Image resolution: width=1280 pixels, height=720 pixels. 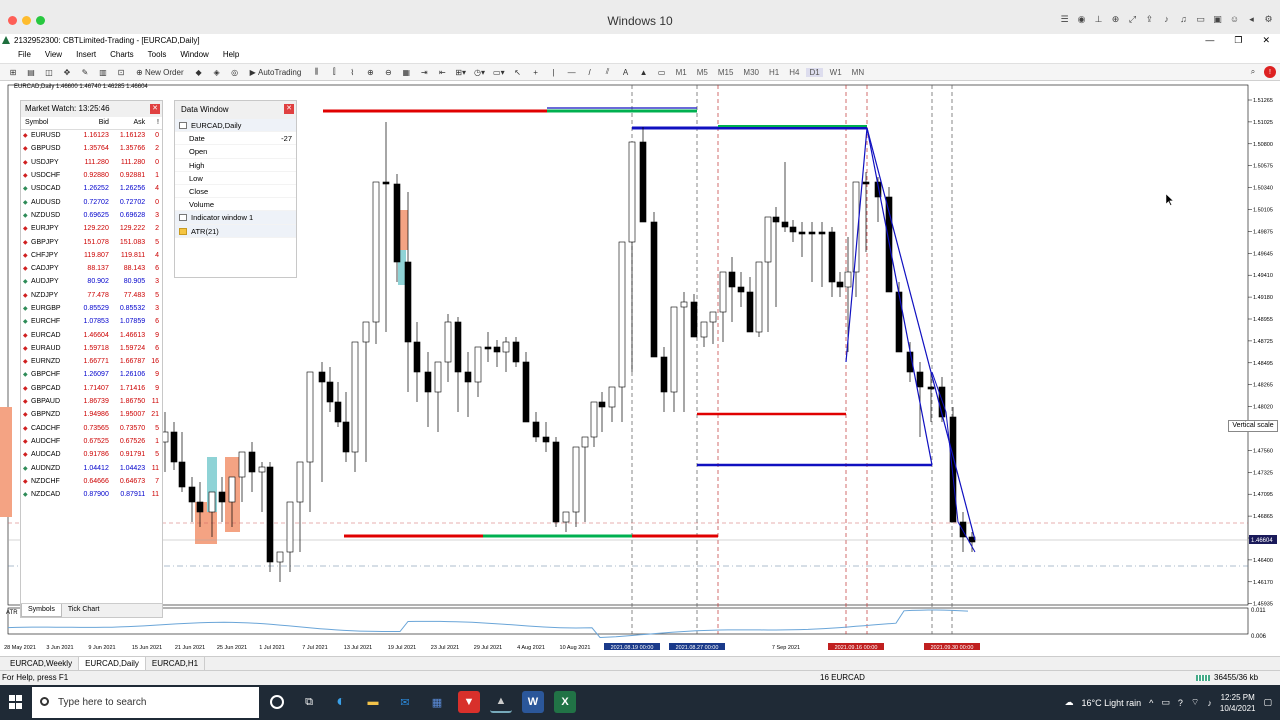 I want to click on market-watch-row: ◆ GBPCAD 1.71407 1.71416 9, so click(x=91, y=388).